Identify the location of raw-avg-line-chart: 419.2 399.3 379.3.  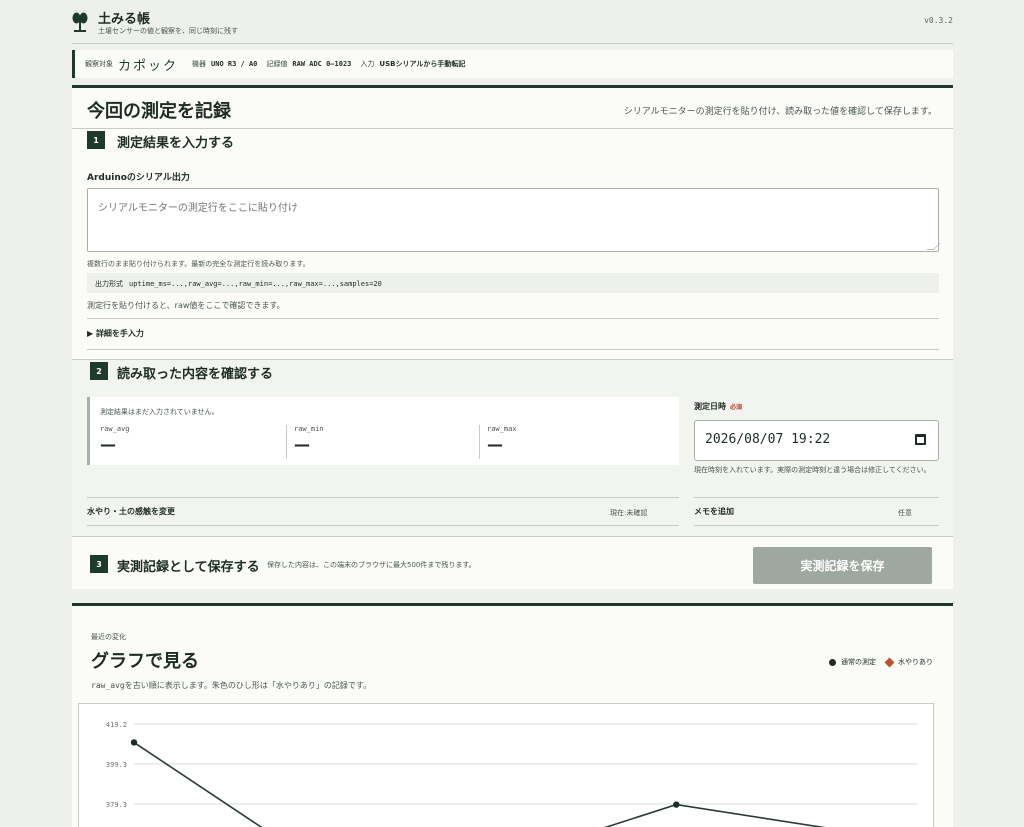
(511, 774).